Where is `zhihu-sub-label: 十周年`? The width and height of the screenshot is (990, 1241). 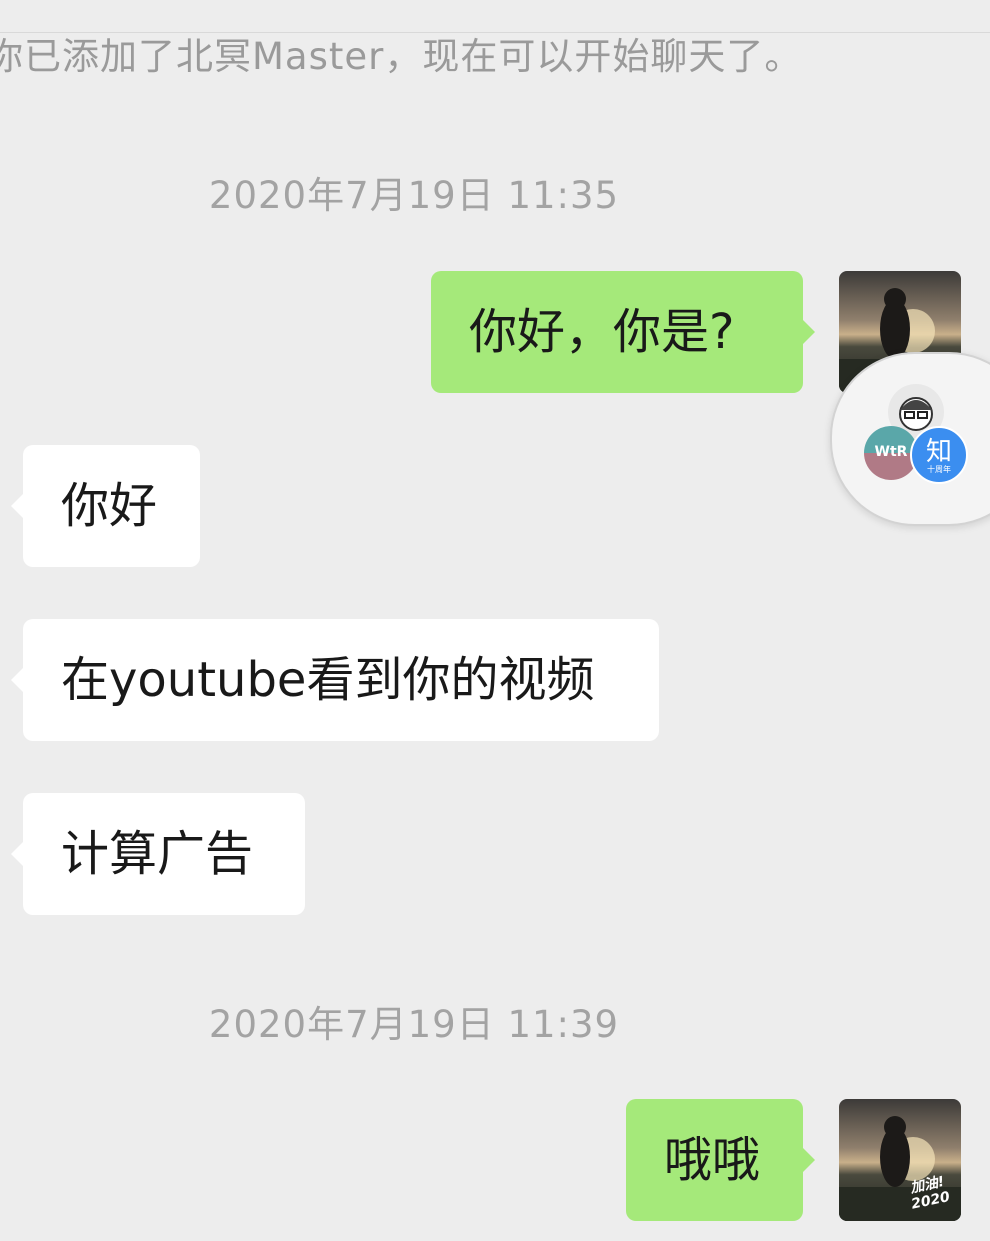
zhihu-sub-label: 十周年 is located at coordinates (939, 469).